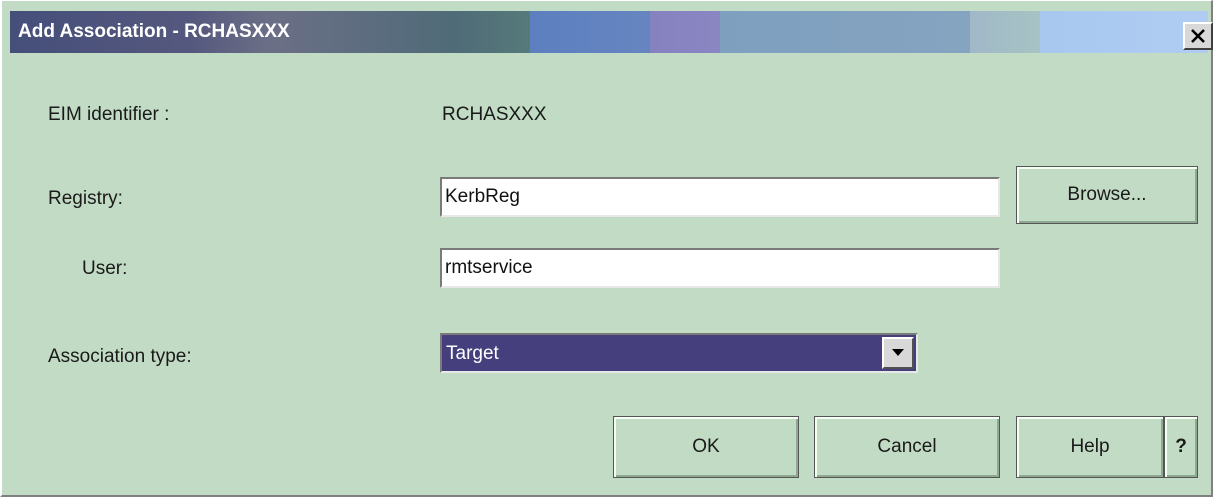 This screenshot has width=1213, height=497. Describe the element at coordinates (907, 447) in the screenshot. I see `cancel-button: Cancel` at that location.